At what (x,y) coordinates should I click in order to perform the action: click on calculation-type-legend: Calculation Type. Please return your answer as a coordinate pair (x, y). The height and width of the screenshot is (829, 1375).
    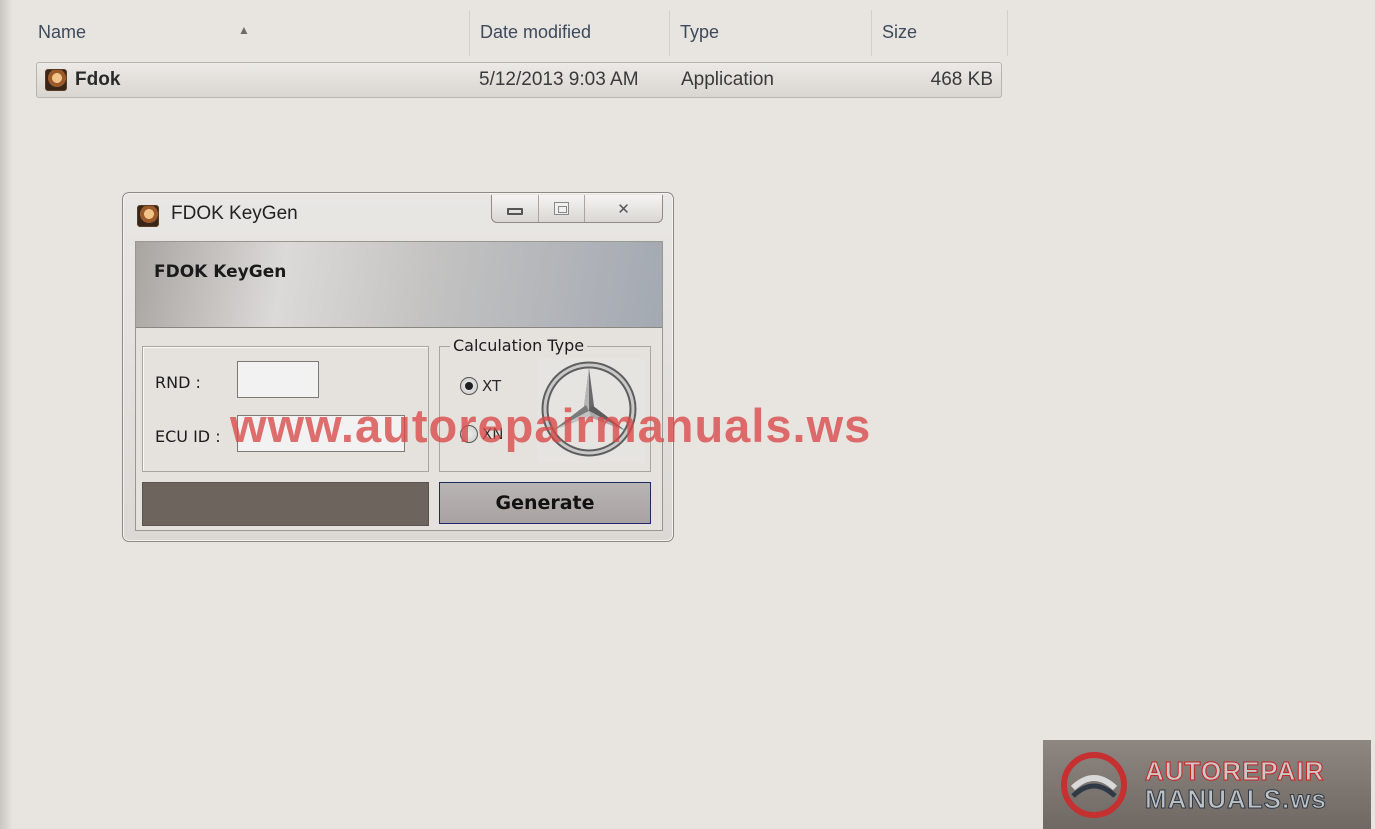
    Looking at the image, I should click on (519, 345).